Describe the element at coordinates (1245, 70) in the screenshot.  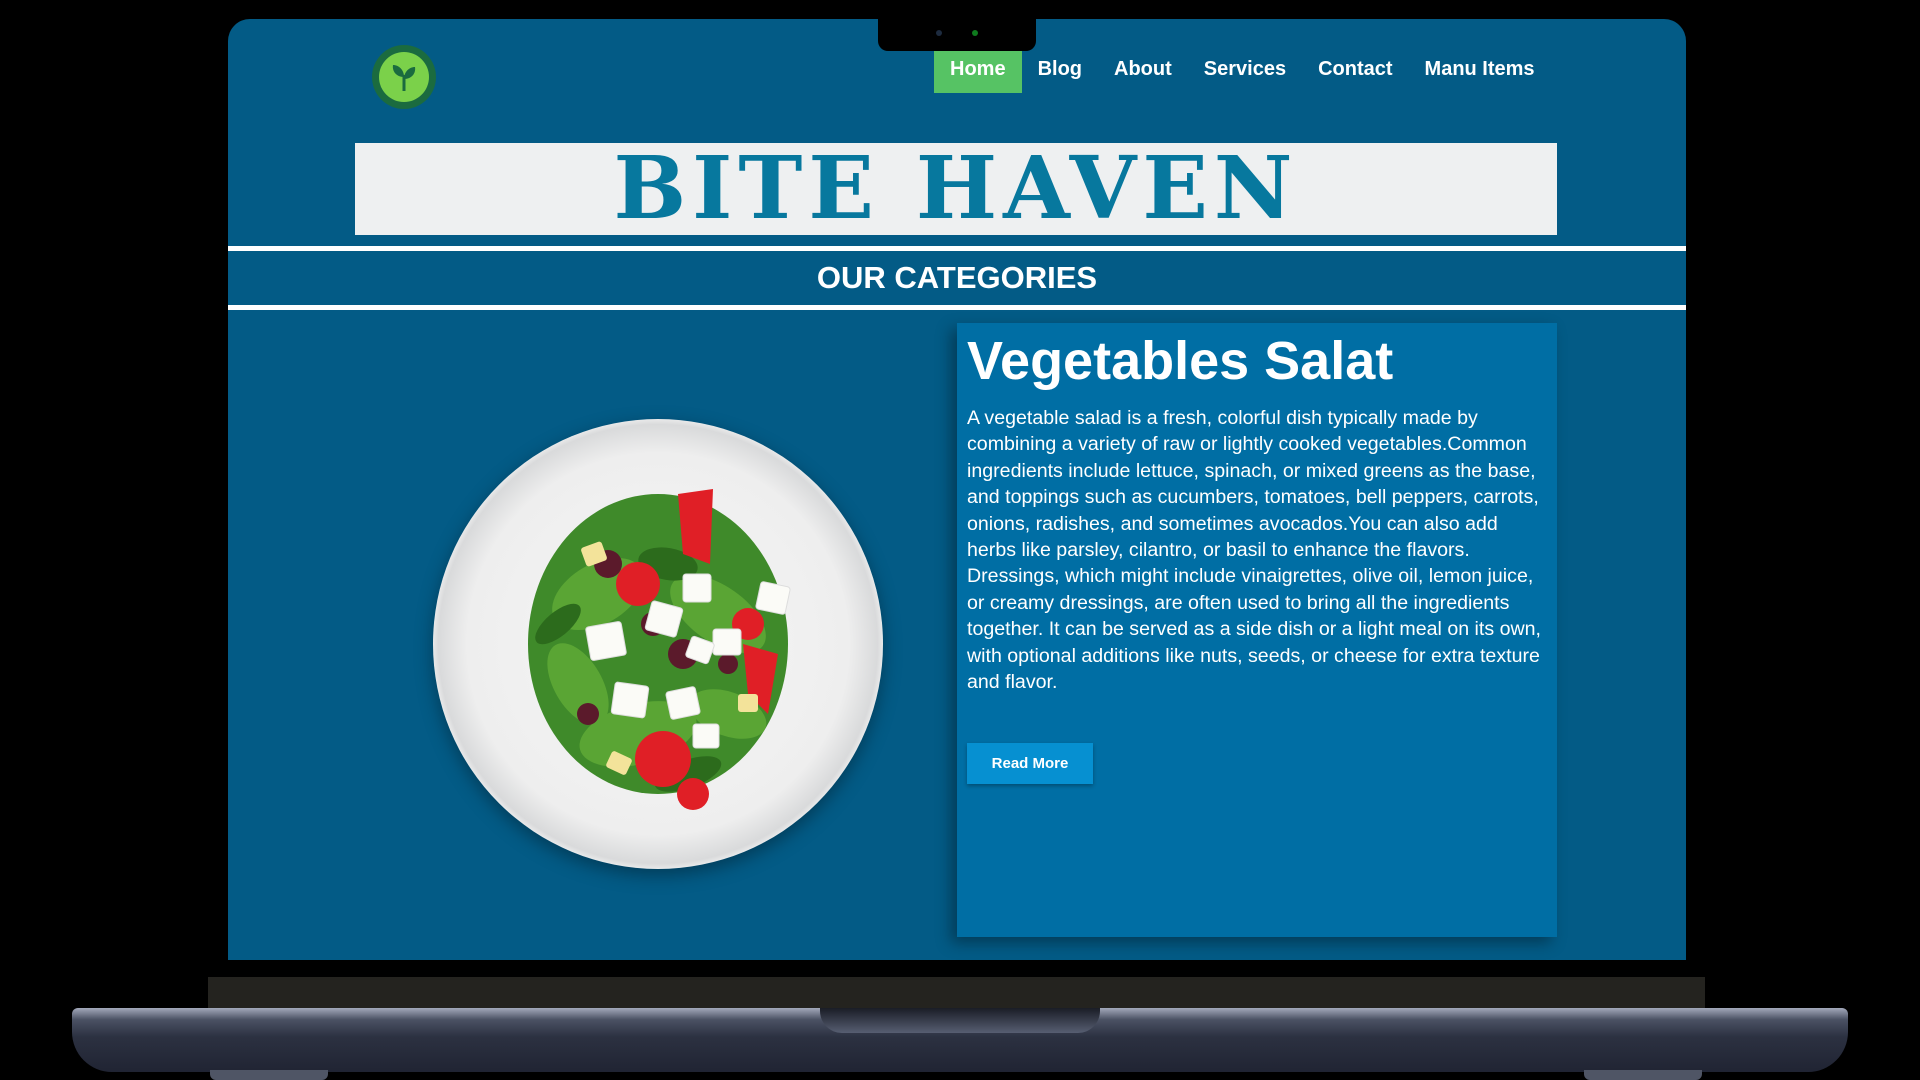
I see `nav-services: Services` at that location.